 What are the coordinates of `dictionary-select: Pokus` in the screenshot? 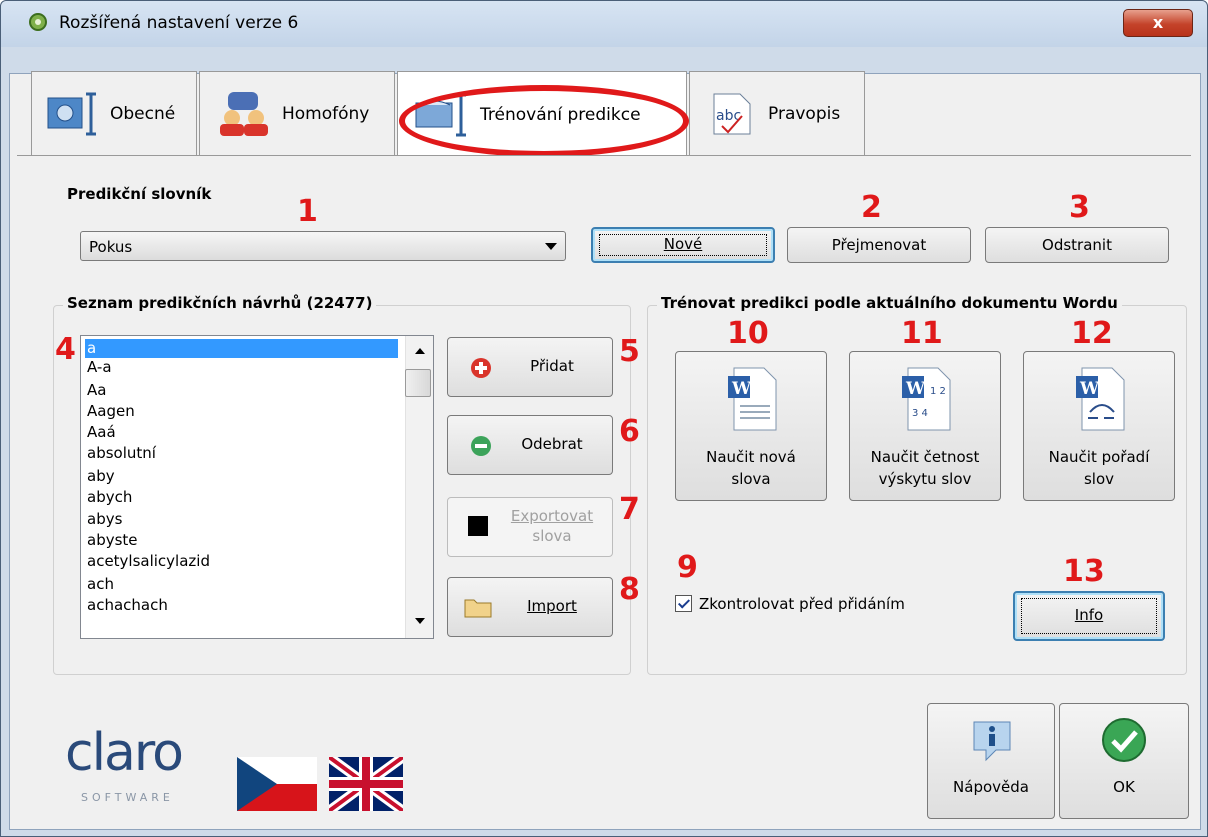 It's located at (323, 246).